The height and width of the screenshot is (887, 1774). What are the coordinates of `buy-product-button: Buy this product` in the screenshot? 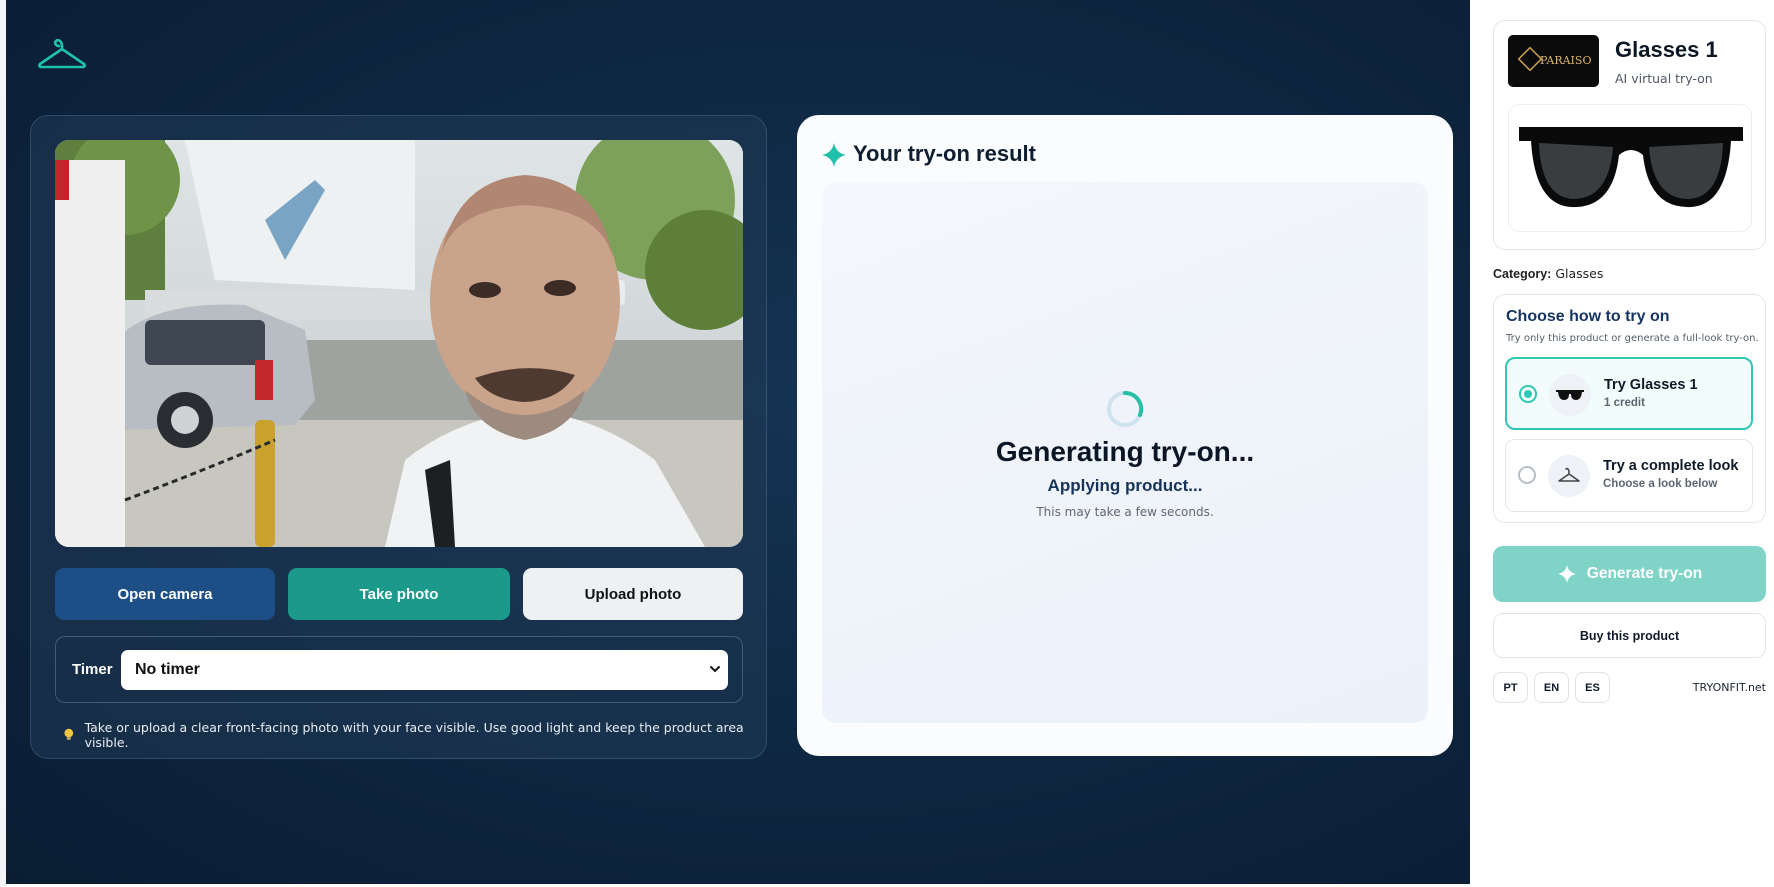 It's located at (1629, 635).